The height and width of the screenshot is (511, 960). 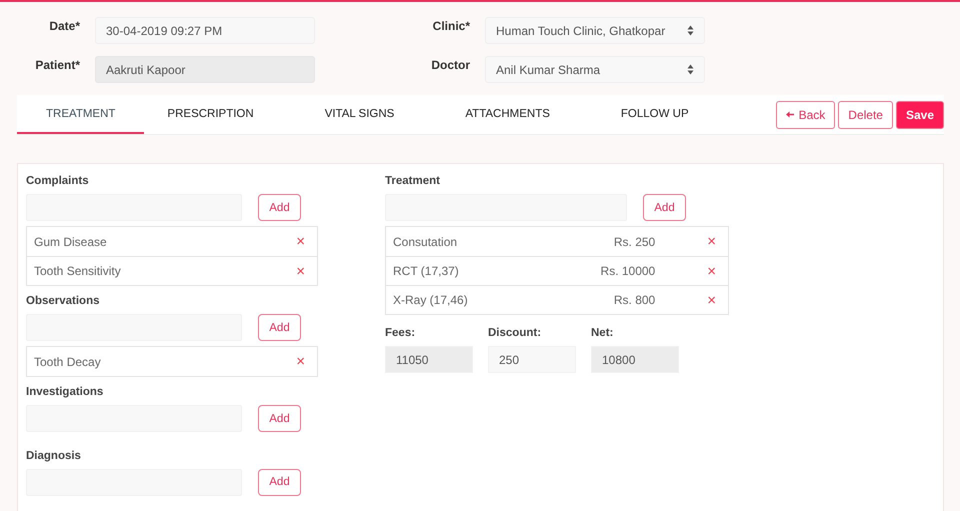 I want to click on section-label: Investigations, so click(x=65, y=392).